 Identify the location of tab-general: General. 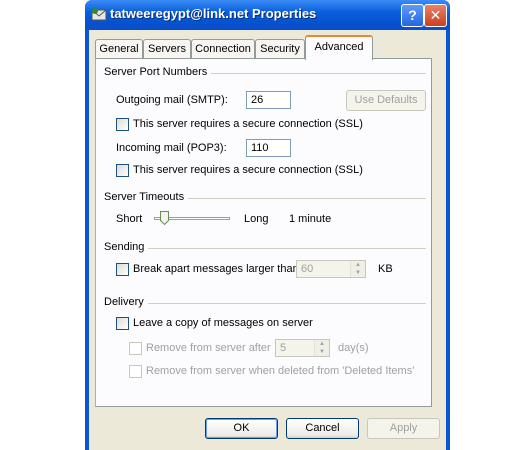
(119, 48).